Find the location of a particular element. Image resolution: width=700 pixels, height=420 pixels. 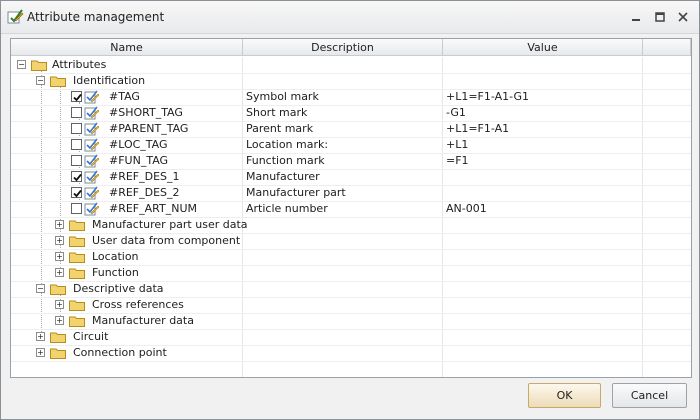

attribute-name: #REF_DES_1 is located at coordinates (144, 176).